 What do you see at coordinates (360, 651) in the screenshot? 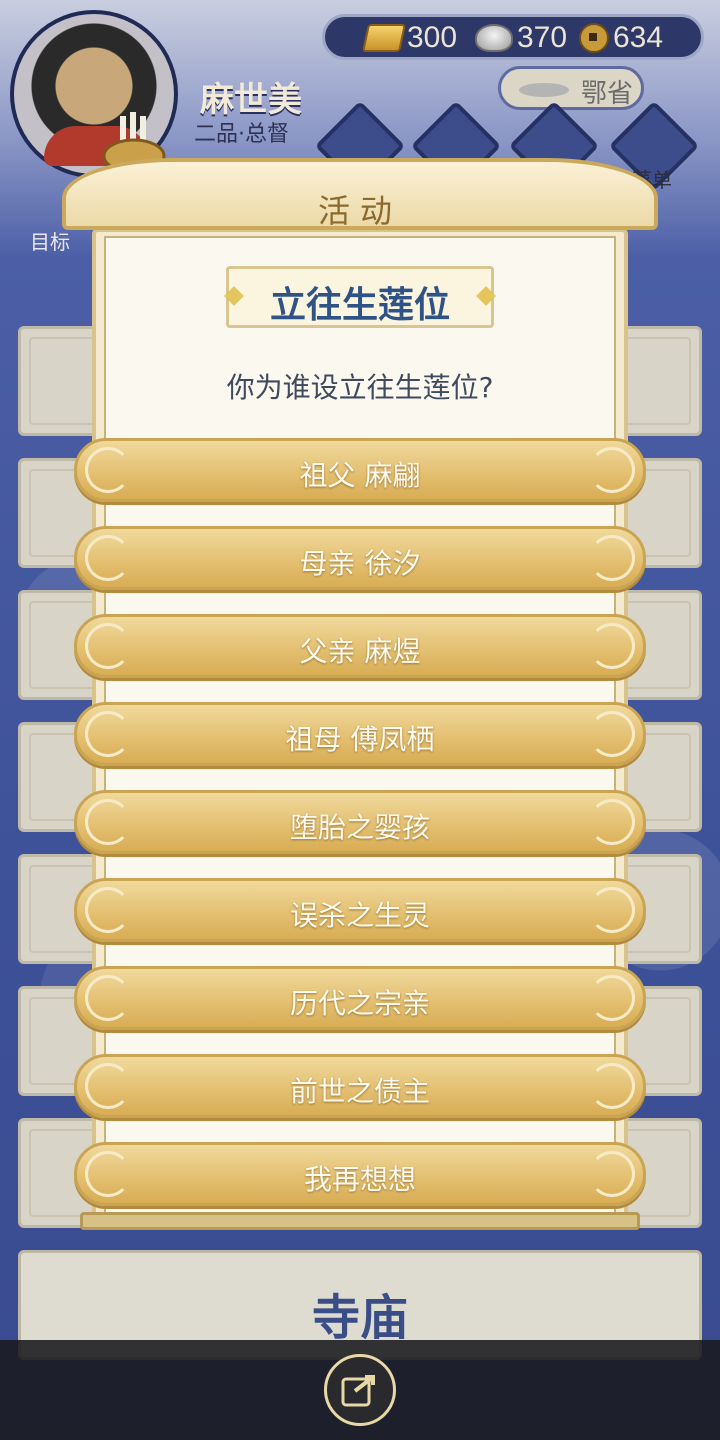
I see `option-label: 父亲 麻煜` at bounding box center [360, 651].